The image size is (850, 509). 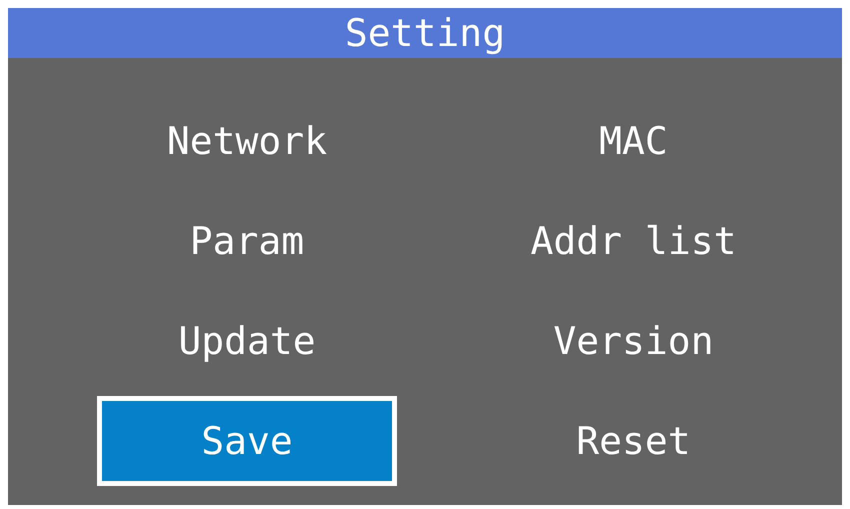 I want to click on menu-item: Reset, so click(x=634, y=441).